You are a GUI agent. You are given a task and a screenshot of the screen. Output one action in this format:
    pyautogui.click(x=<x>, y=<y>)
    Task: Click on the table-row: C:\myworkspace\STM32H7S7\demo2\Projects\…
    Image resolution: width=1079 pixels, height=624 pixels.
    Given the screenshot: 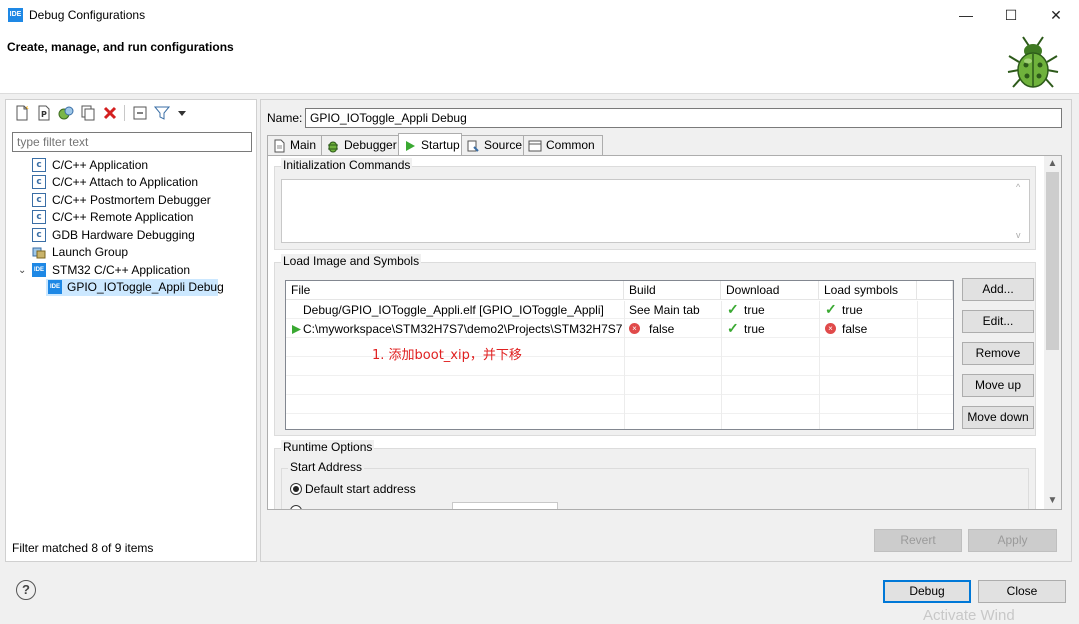 What is the action you would take?
    pyautogui.click(x=619, y=329)
    